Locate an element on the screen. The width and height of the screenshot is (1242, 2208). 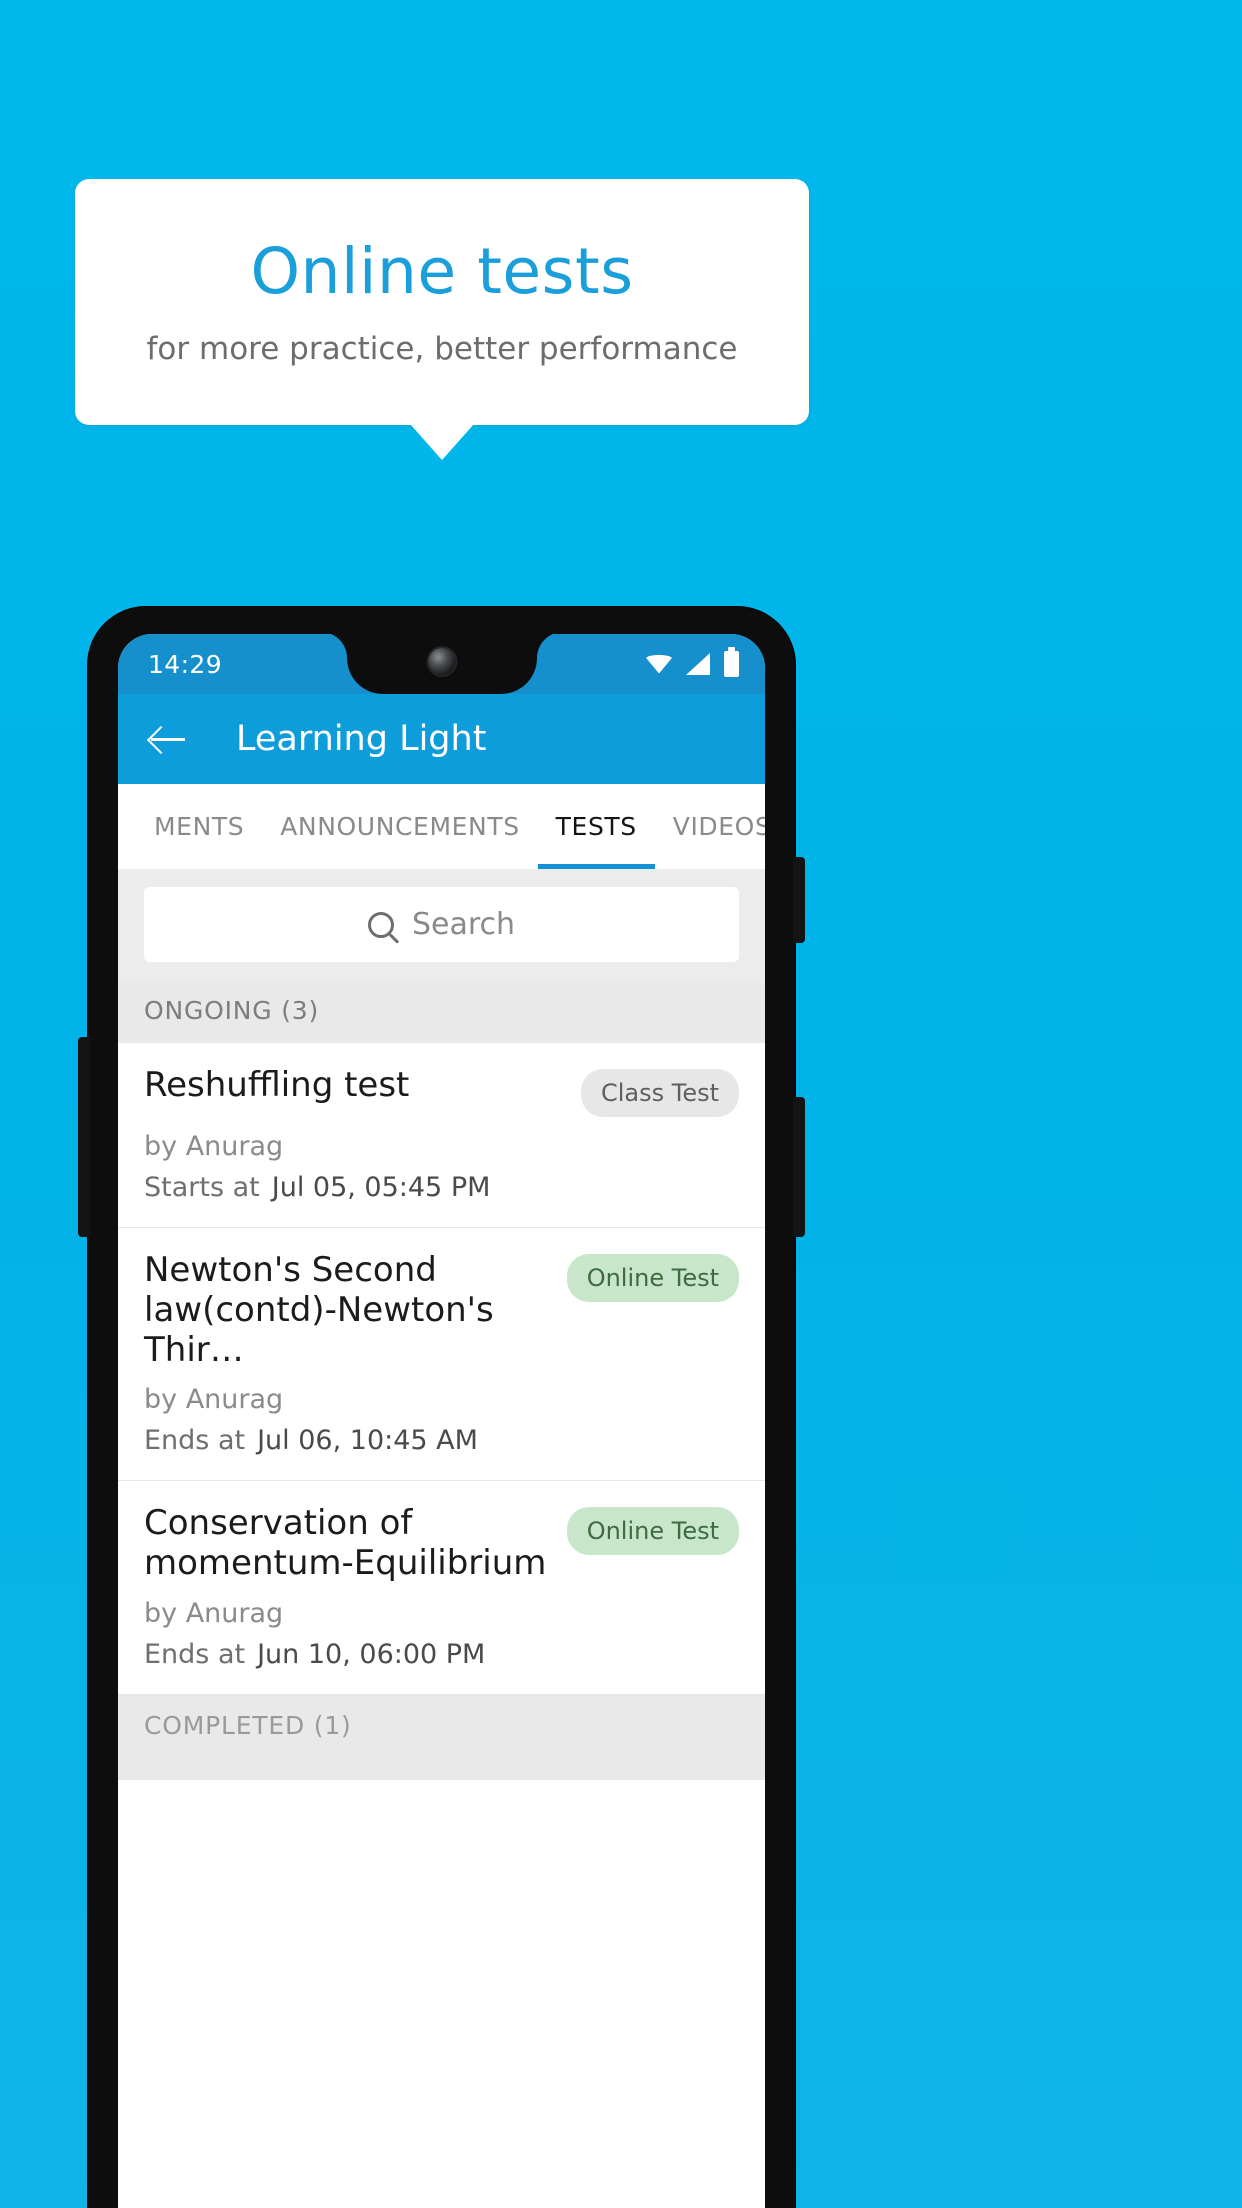
phone-power-button is located at coordinates (799, 900).